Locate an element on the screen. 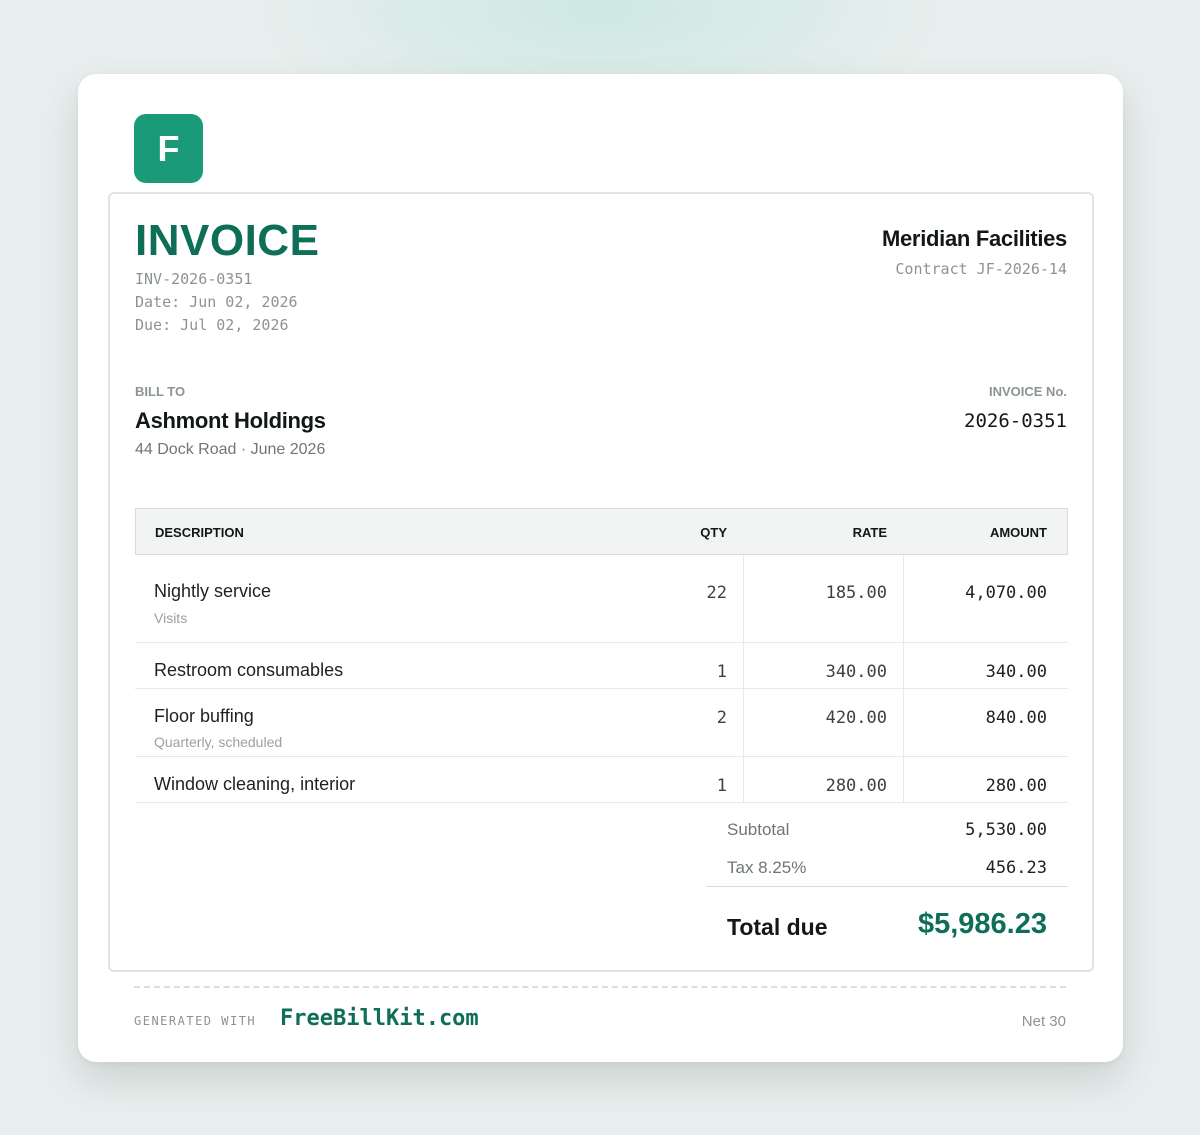  tax-row: Tax 8.25% 456.23 is located at coordinates (887, 873).